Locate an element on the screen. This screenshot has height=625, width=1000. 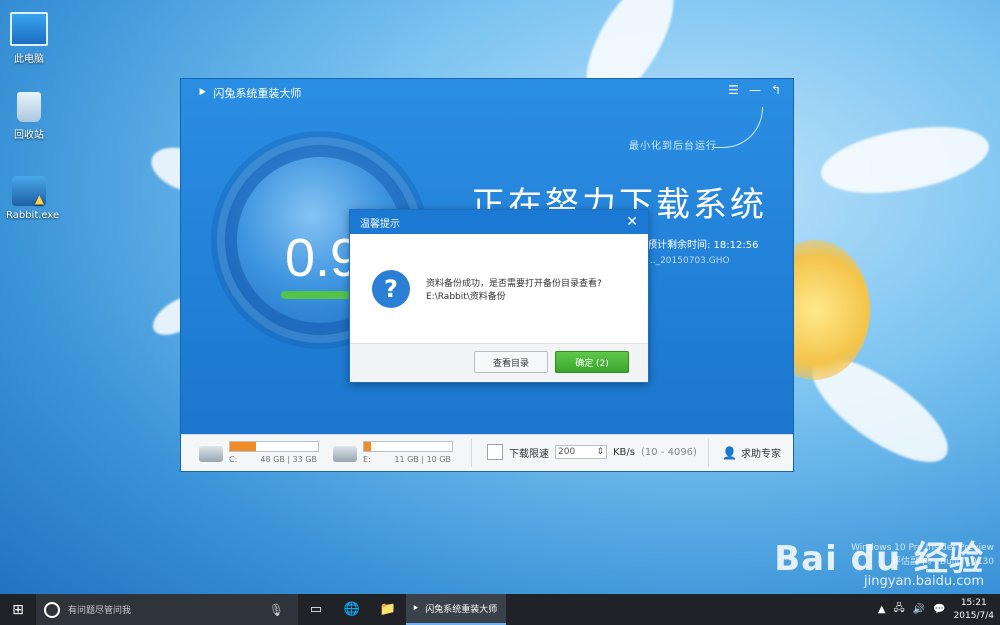
globe-icon: 🌐 is located at coordinates (352, 609).